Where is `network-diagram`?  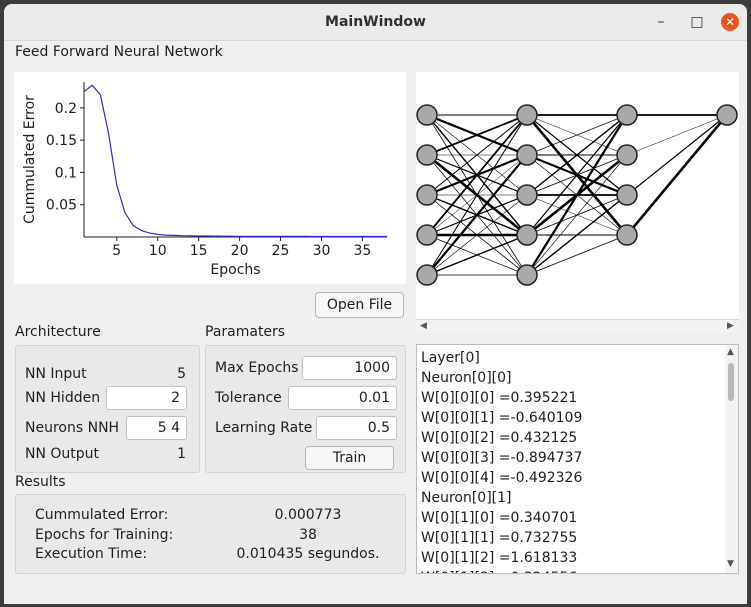 network-diagram is located at coordinates (577, 195).